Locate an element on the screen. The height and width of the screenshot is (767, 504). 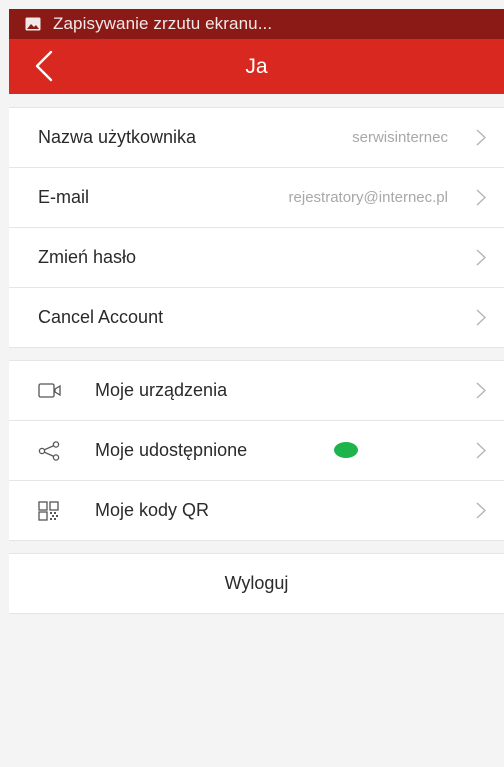
video-camera-icon is located at coordinates (49, 390).